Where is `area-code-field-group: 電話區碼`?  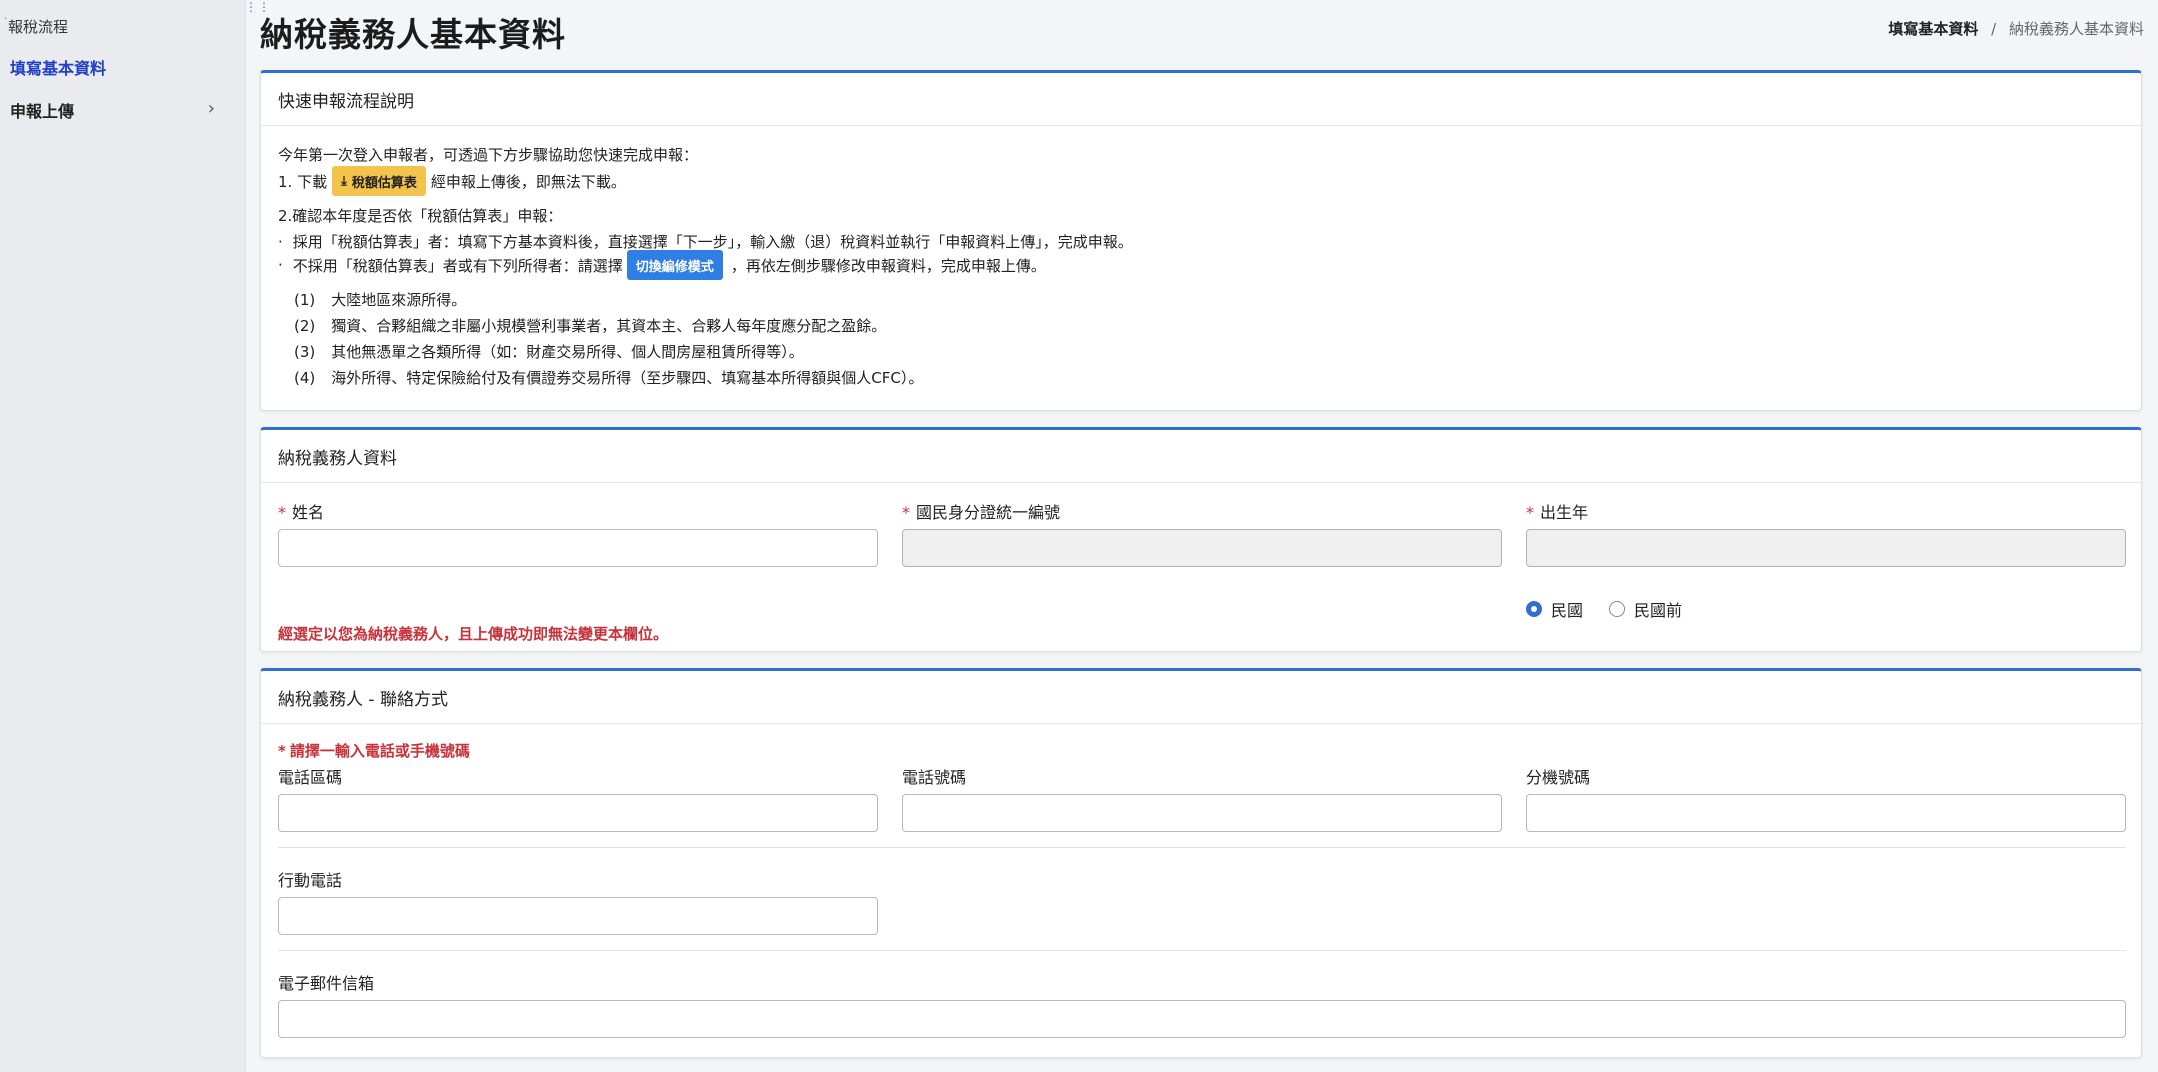 area-code-field-group: 電話區碼 is located at coordinates (578, 798).